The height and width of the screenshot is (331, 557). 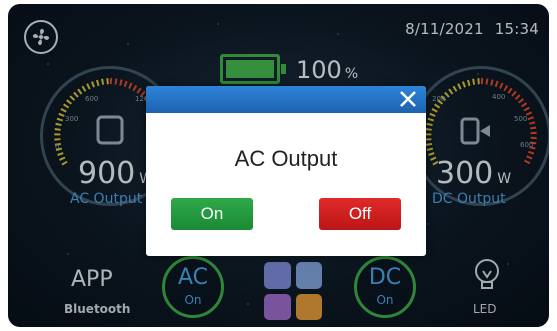 What do you see at coordinates (360, 214) in the screenshot?
I see `off-button: Off` at bounding box center [360, 214].